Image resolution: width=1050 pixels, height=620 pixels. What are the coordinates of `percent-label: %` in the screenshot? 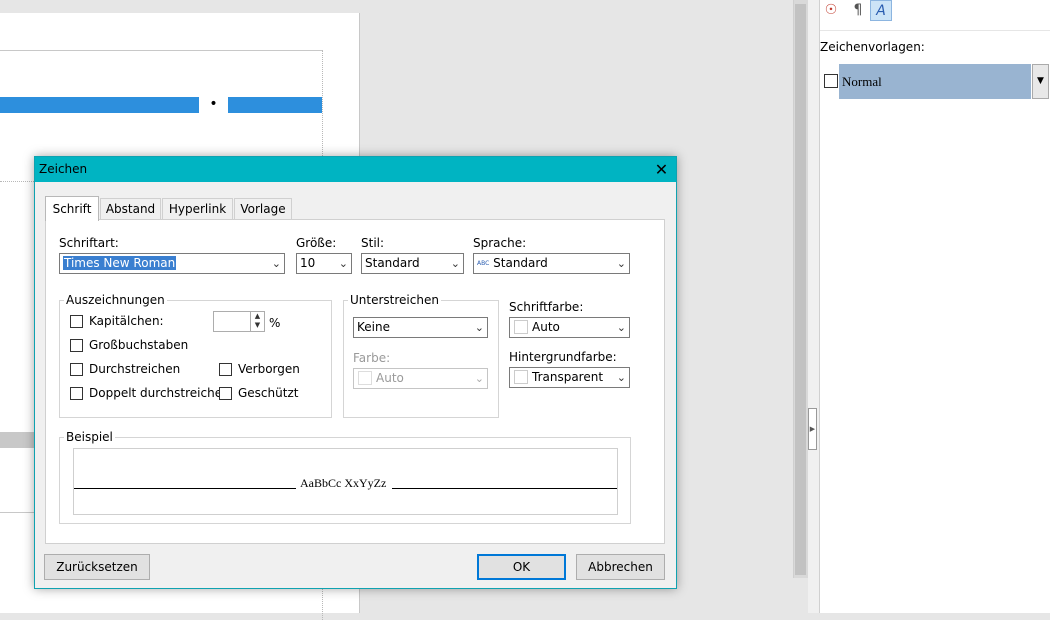 It's located at (275, 323).